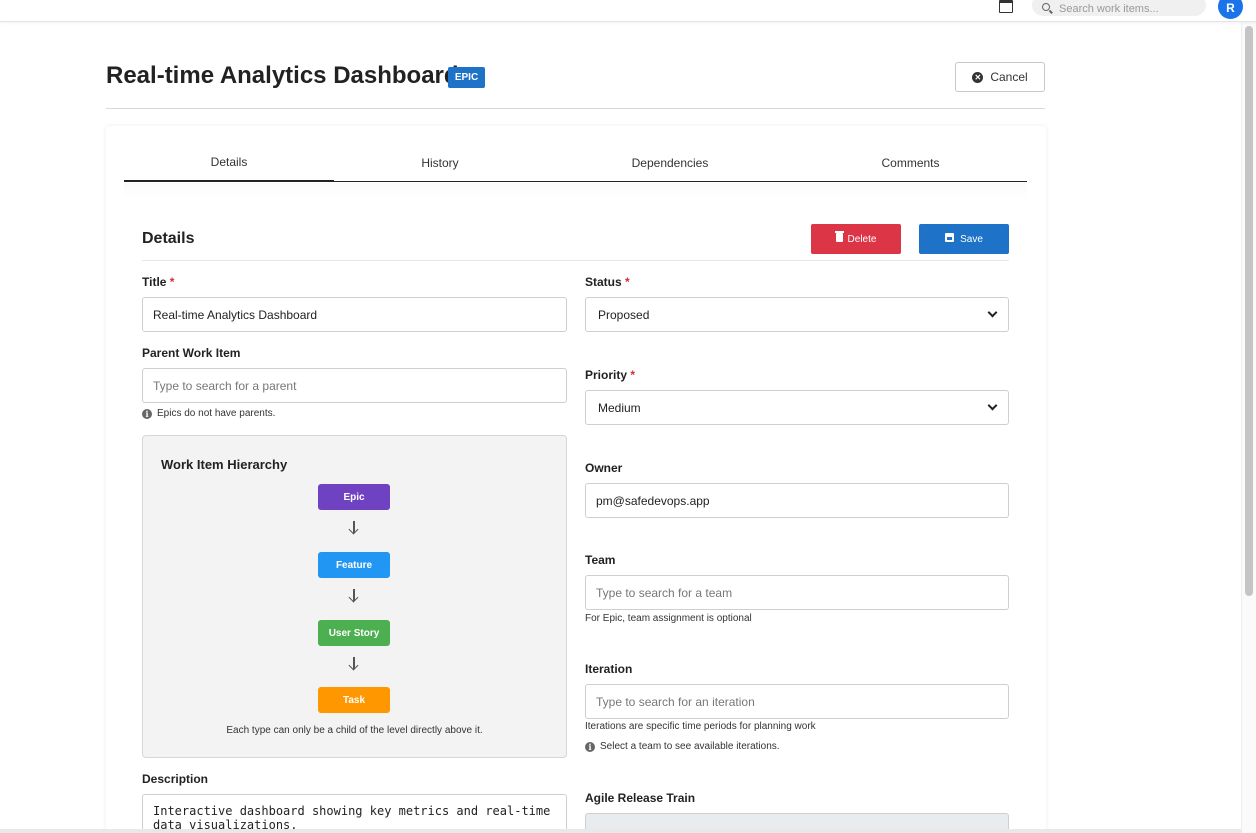 The width and height of the screenshot is (1256, 833). Describe the element at coordinates (606, 375) in the screenshot. I see `priority-label-text: Priority` at that location.